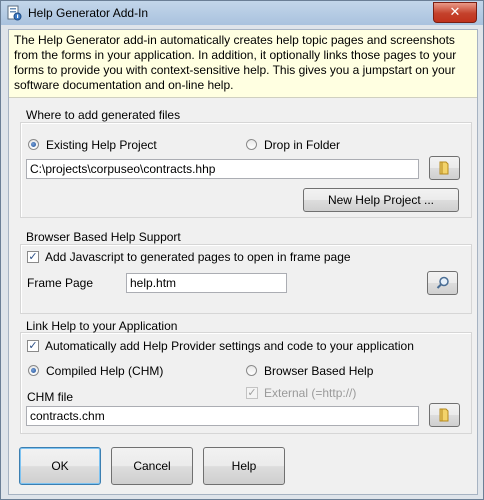 The height and width of the screenshot is (500, 484). What do you see at coordinates (123, 169) in the screenshot?
I see `help-project-path-value: C:\projects\corpuseo\contracts.hhp` at bounding box center [123, 169].